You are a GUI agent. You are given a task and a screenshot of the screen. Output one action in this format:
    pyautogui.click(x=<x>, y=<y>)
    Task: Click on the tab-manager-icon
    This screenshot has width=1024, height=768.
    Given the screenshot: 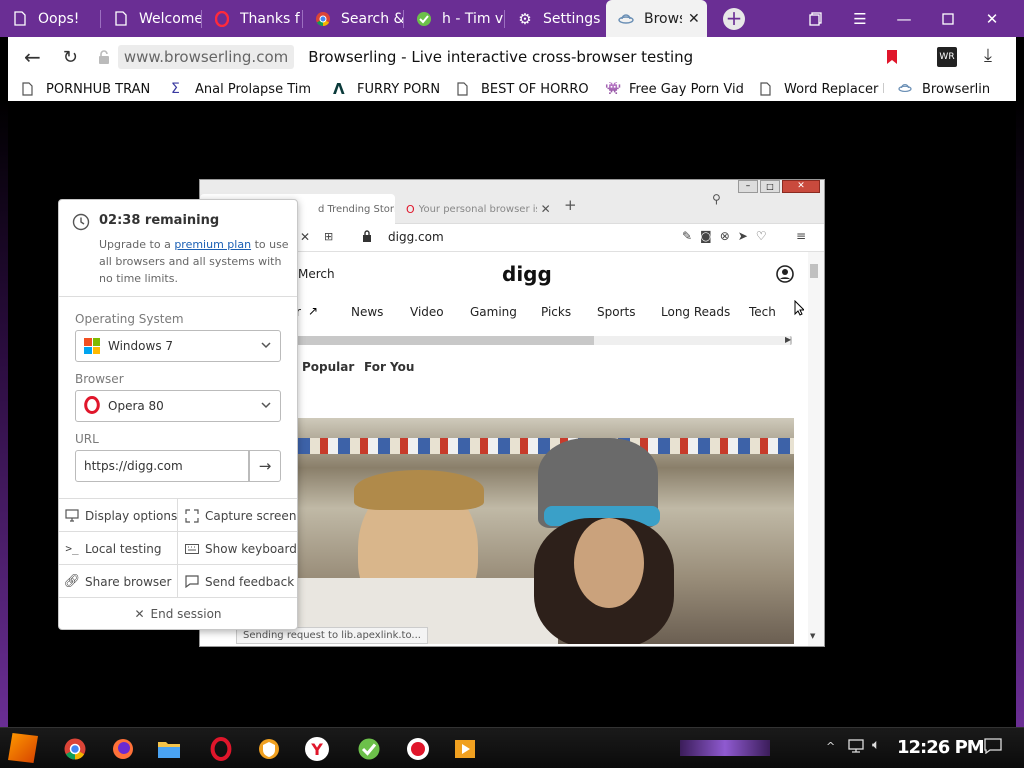 What is the action you would take?
    pyautogui.click(x=816, y=18)
    